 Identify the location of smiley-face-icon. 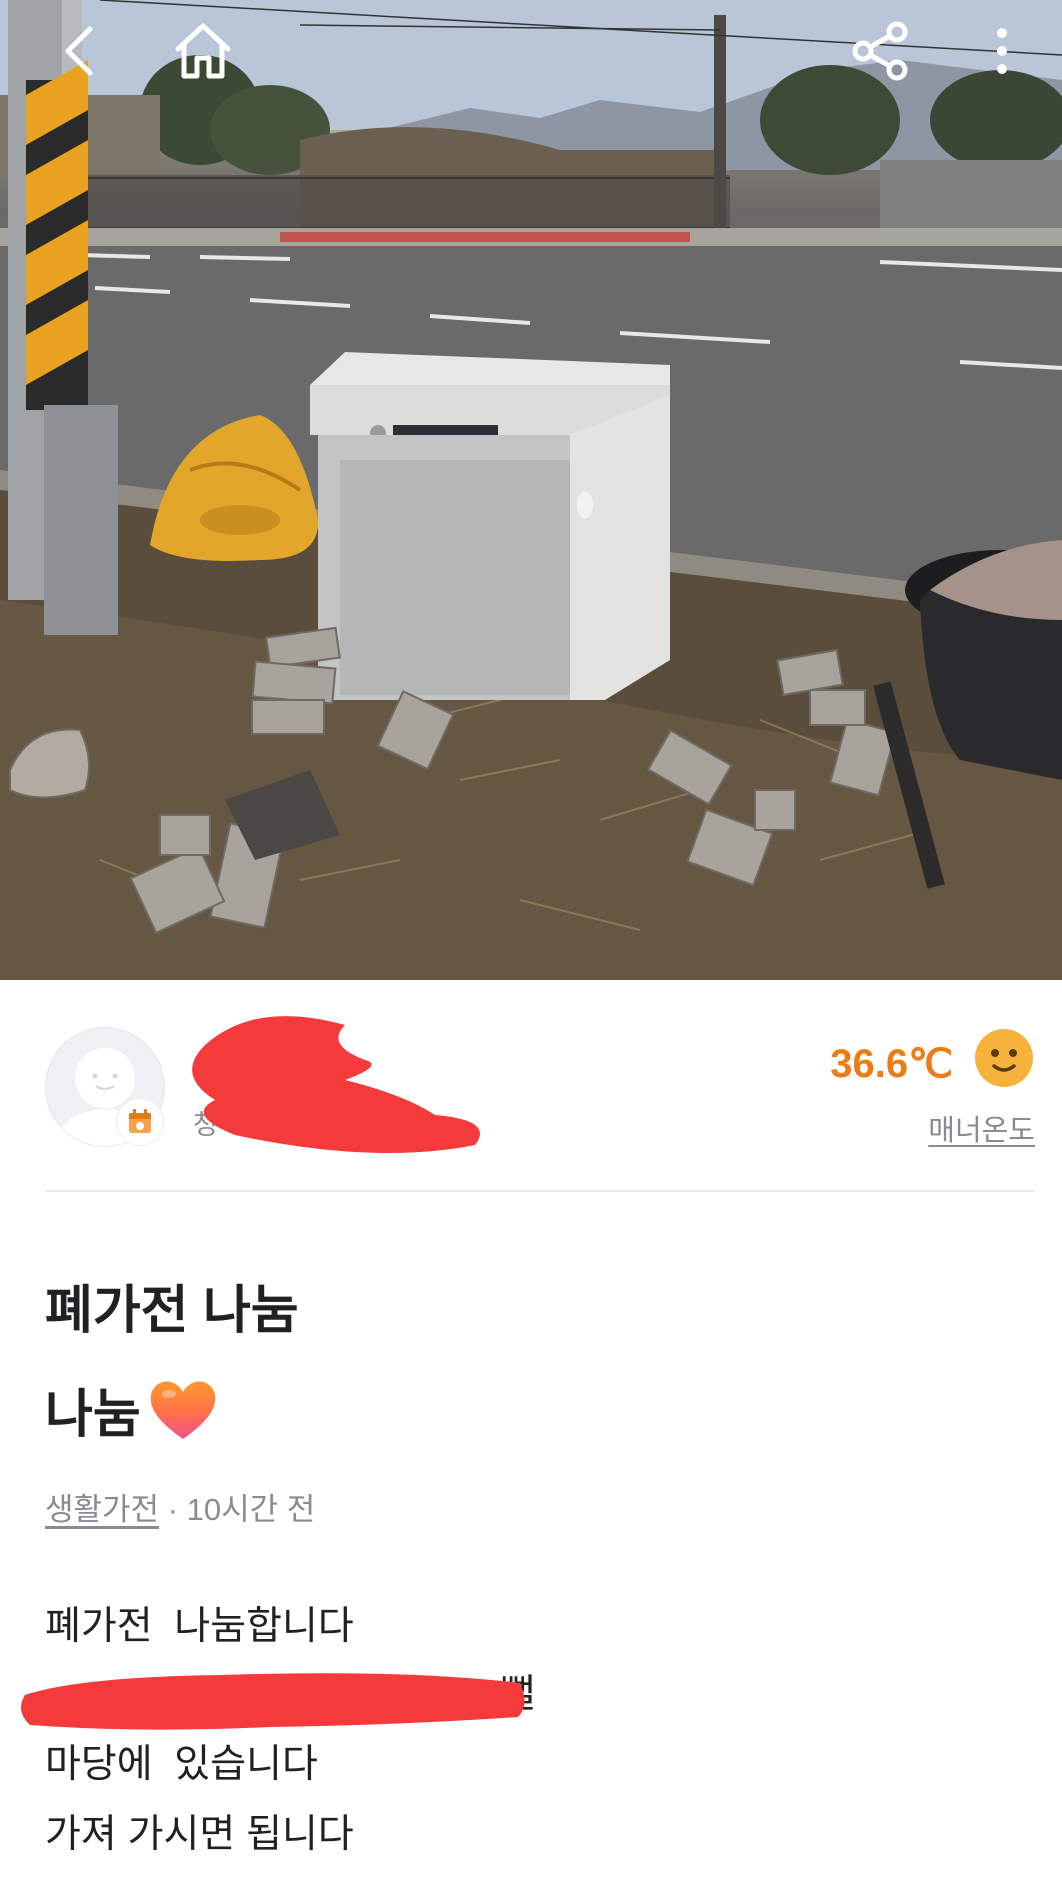
(1004, 1058).